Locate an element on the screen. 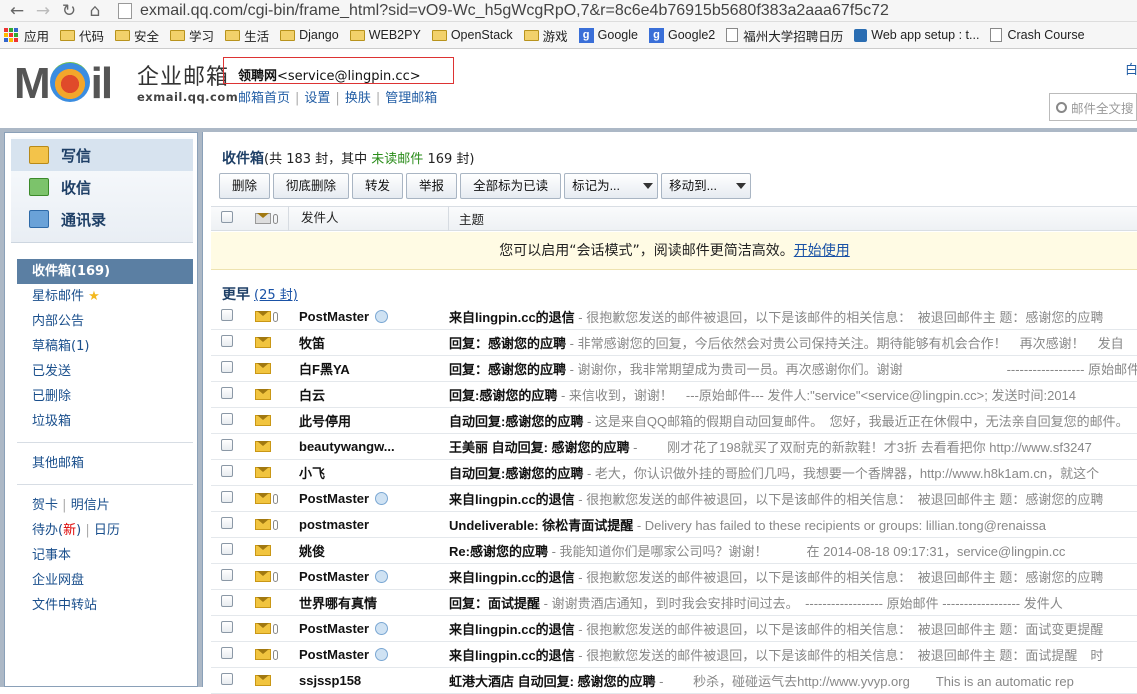 The image size is (1137, 694). row-sender: 世界哪有真情 is located at coordinates (338, 603).